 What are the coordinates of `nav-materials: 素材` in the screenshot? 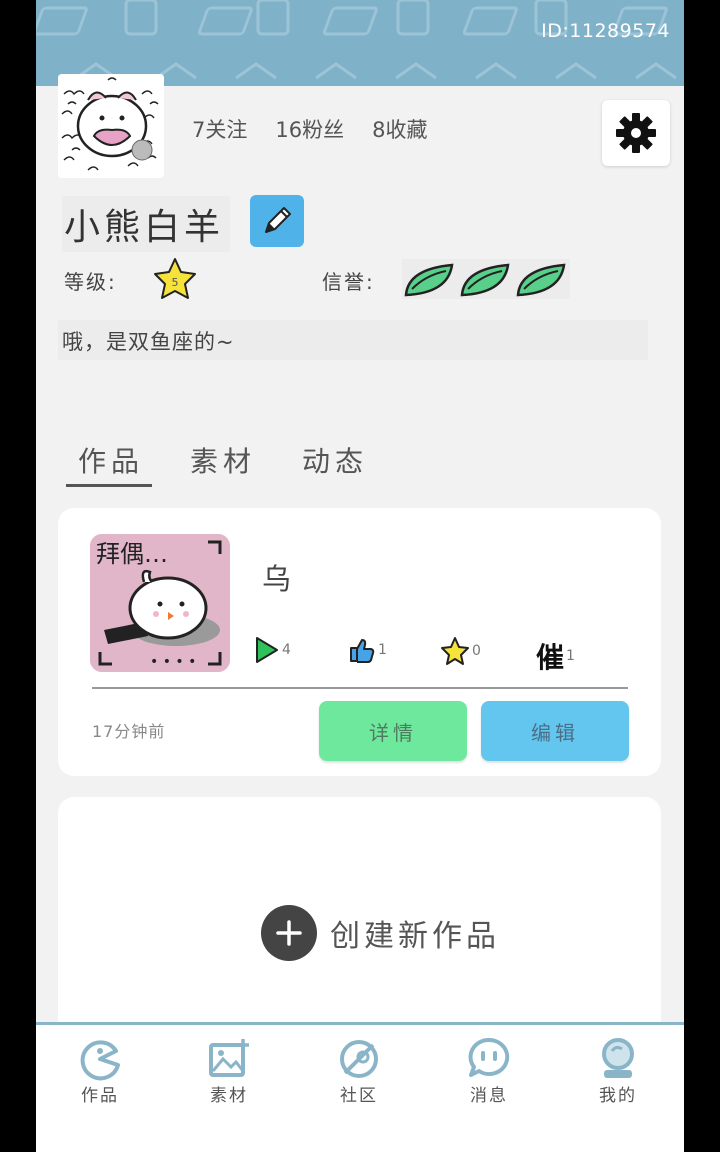 It's located at (229, 1071).